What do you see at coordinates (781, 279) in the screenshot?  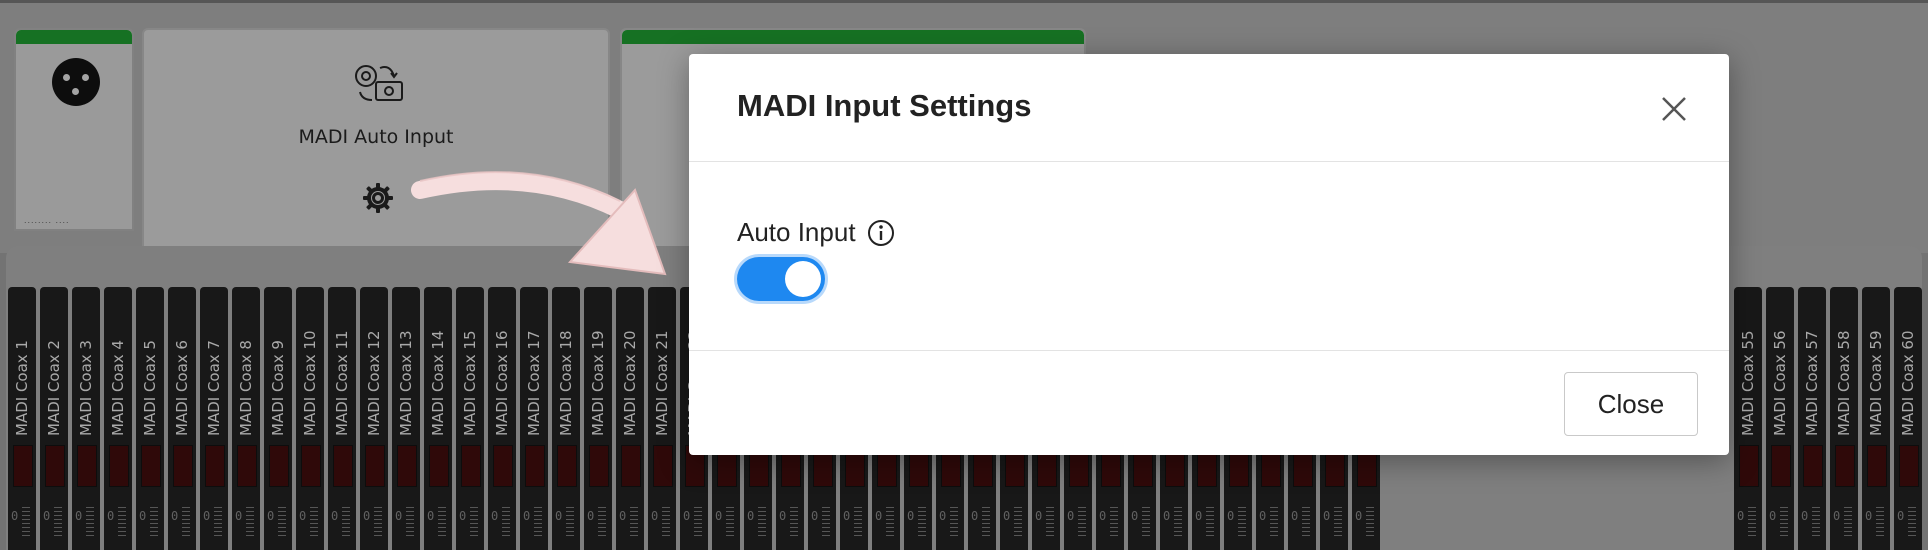 I see `auto-input-toggle` at bounding box center [781, 279].